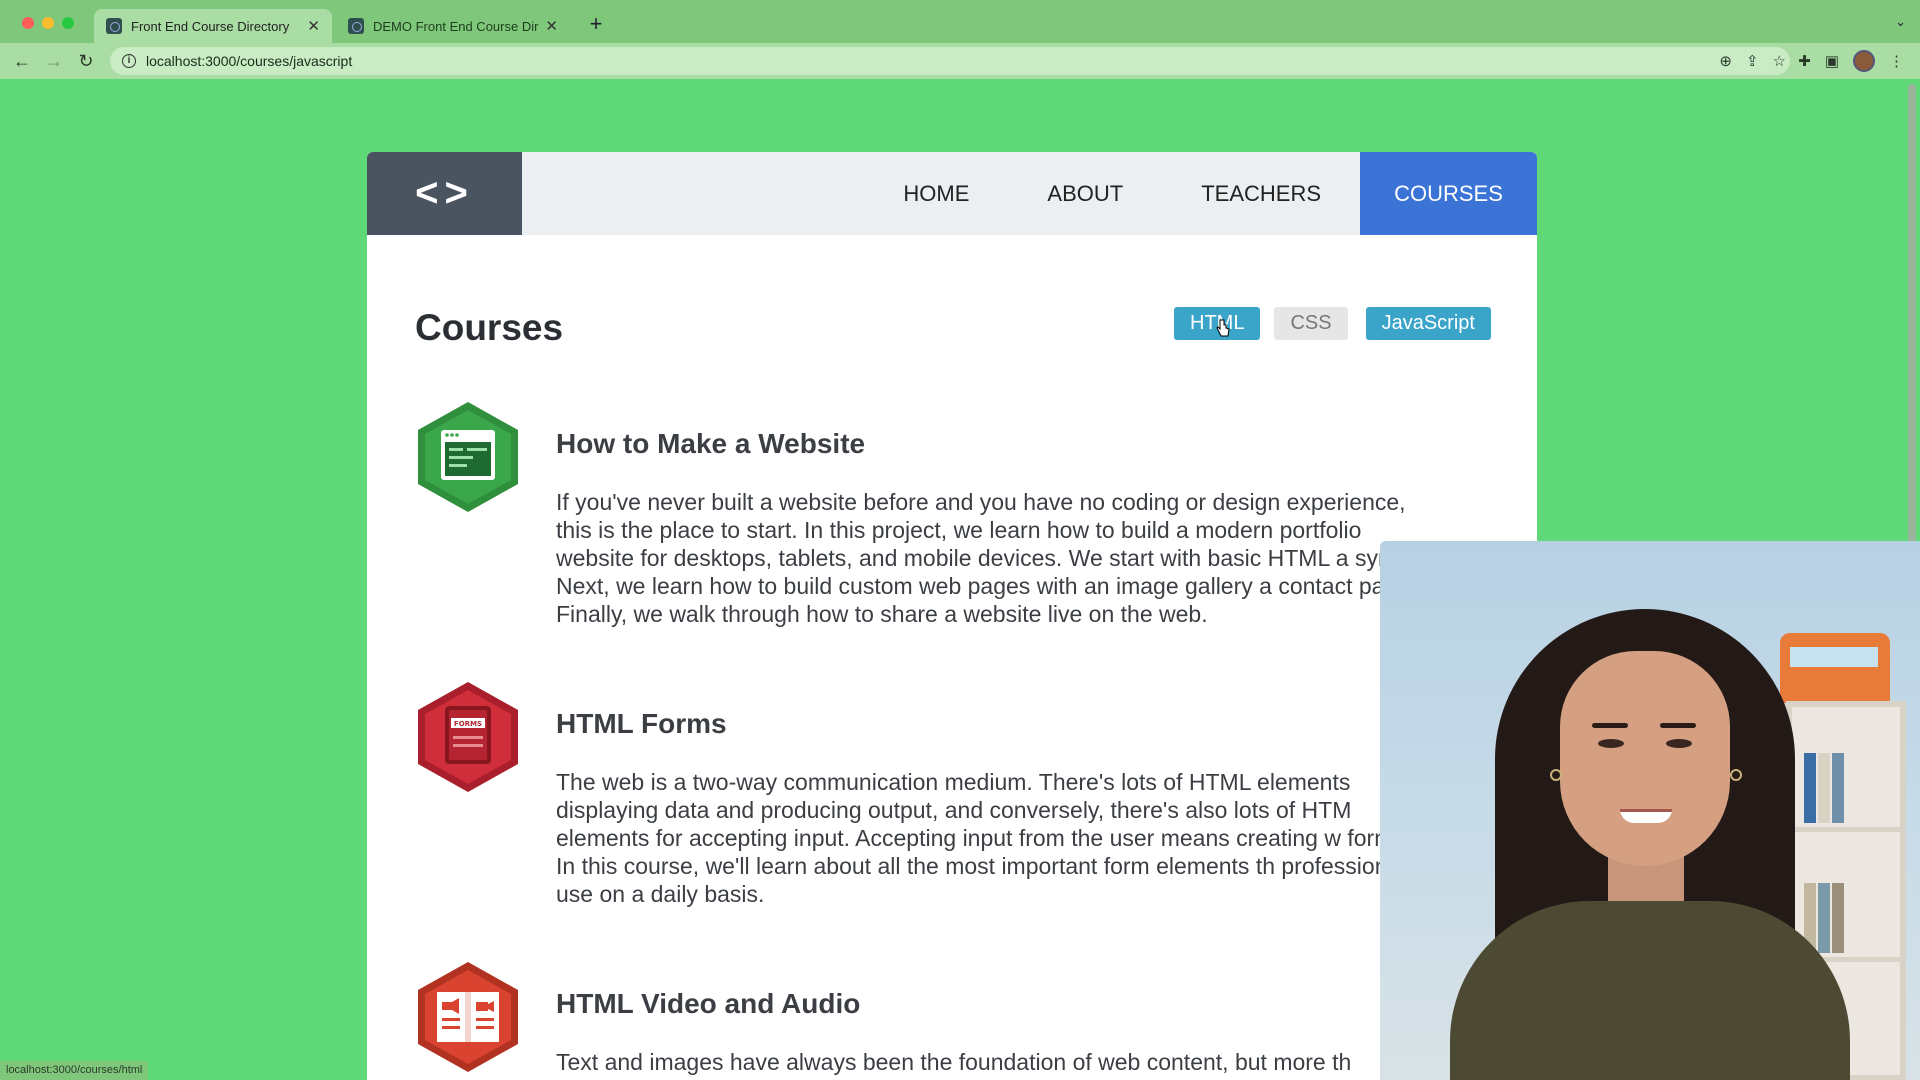  Describe the element at coordinates (1900, 22) in the screenshot. I see `tab-search-chevron-icon: ⌄` at that location.